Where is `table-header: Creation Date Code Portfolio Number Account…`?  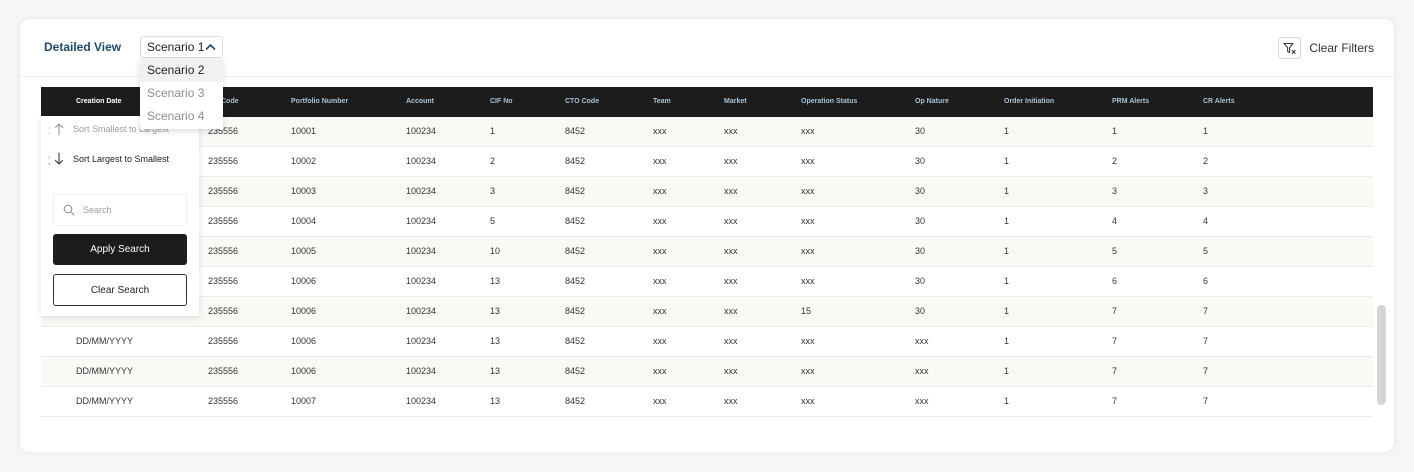
table-header: Creation Date Code Portfolio Number Account… is located at coordinates (707, 102).